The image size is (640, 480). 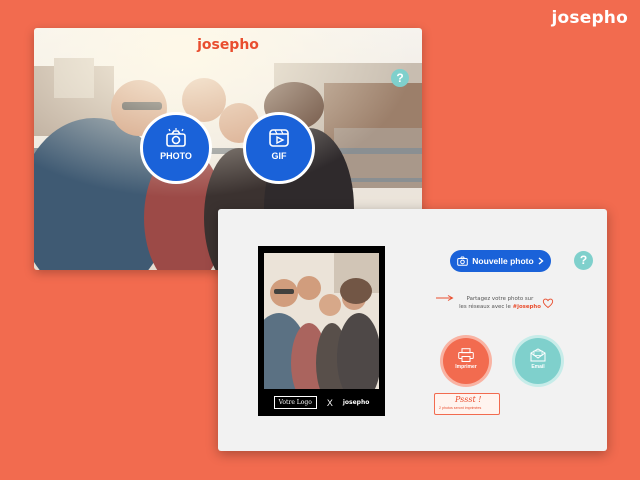 What do you see at coordinates (279, 138) in the screenshot?
I see `gif-play-icon` at bounding box center [279, 138].